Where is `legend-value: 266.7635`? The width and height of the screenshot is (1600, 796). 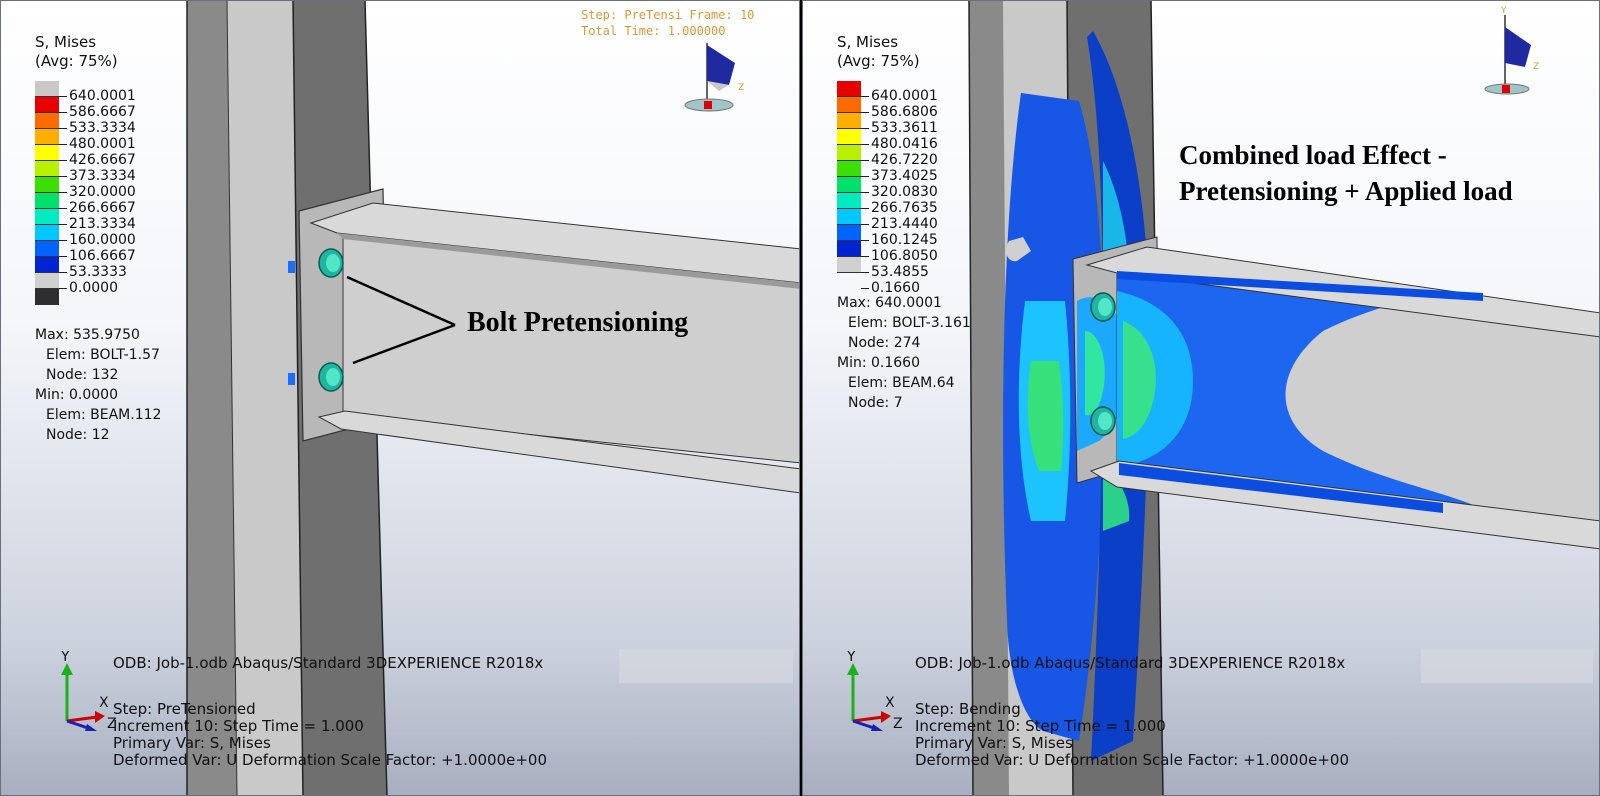
legend-value: 266.7635 is located at coordinates (899, 208).